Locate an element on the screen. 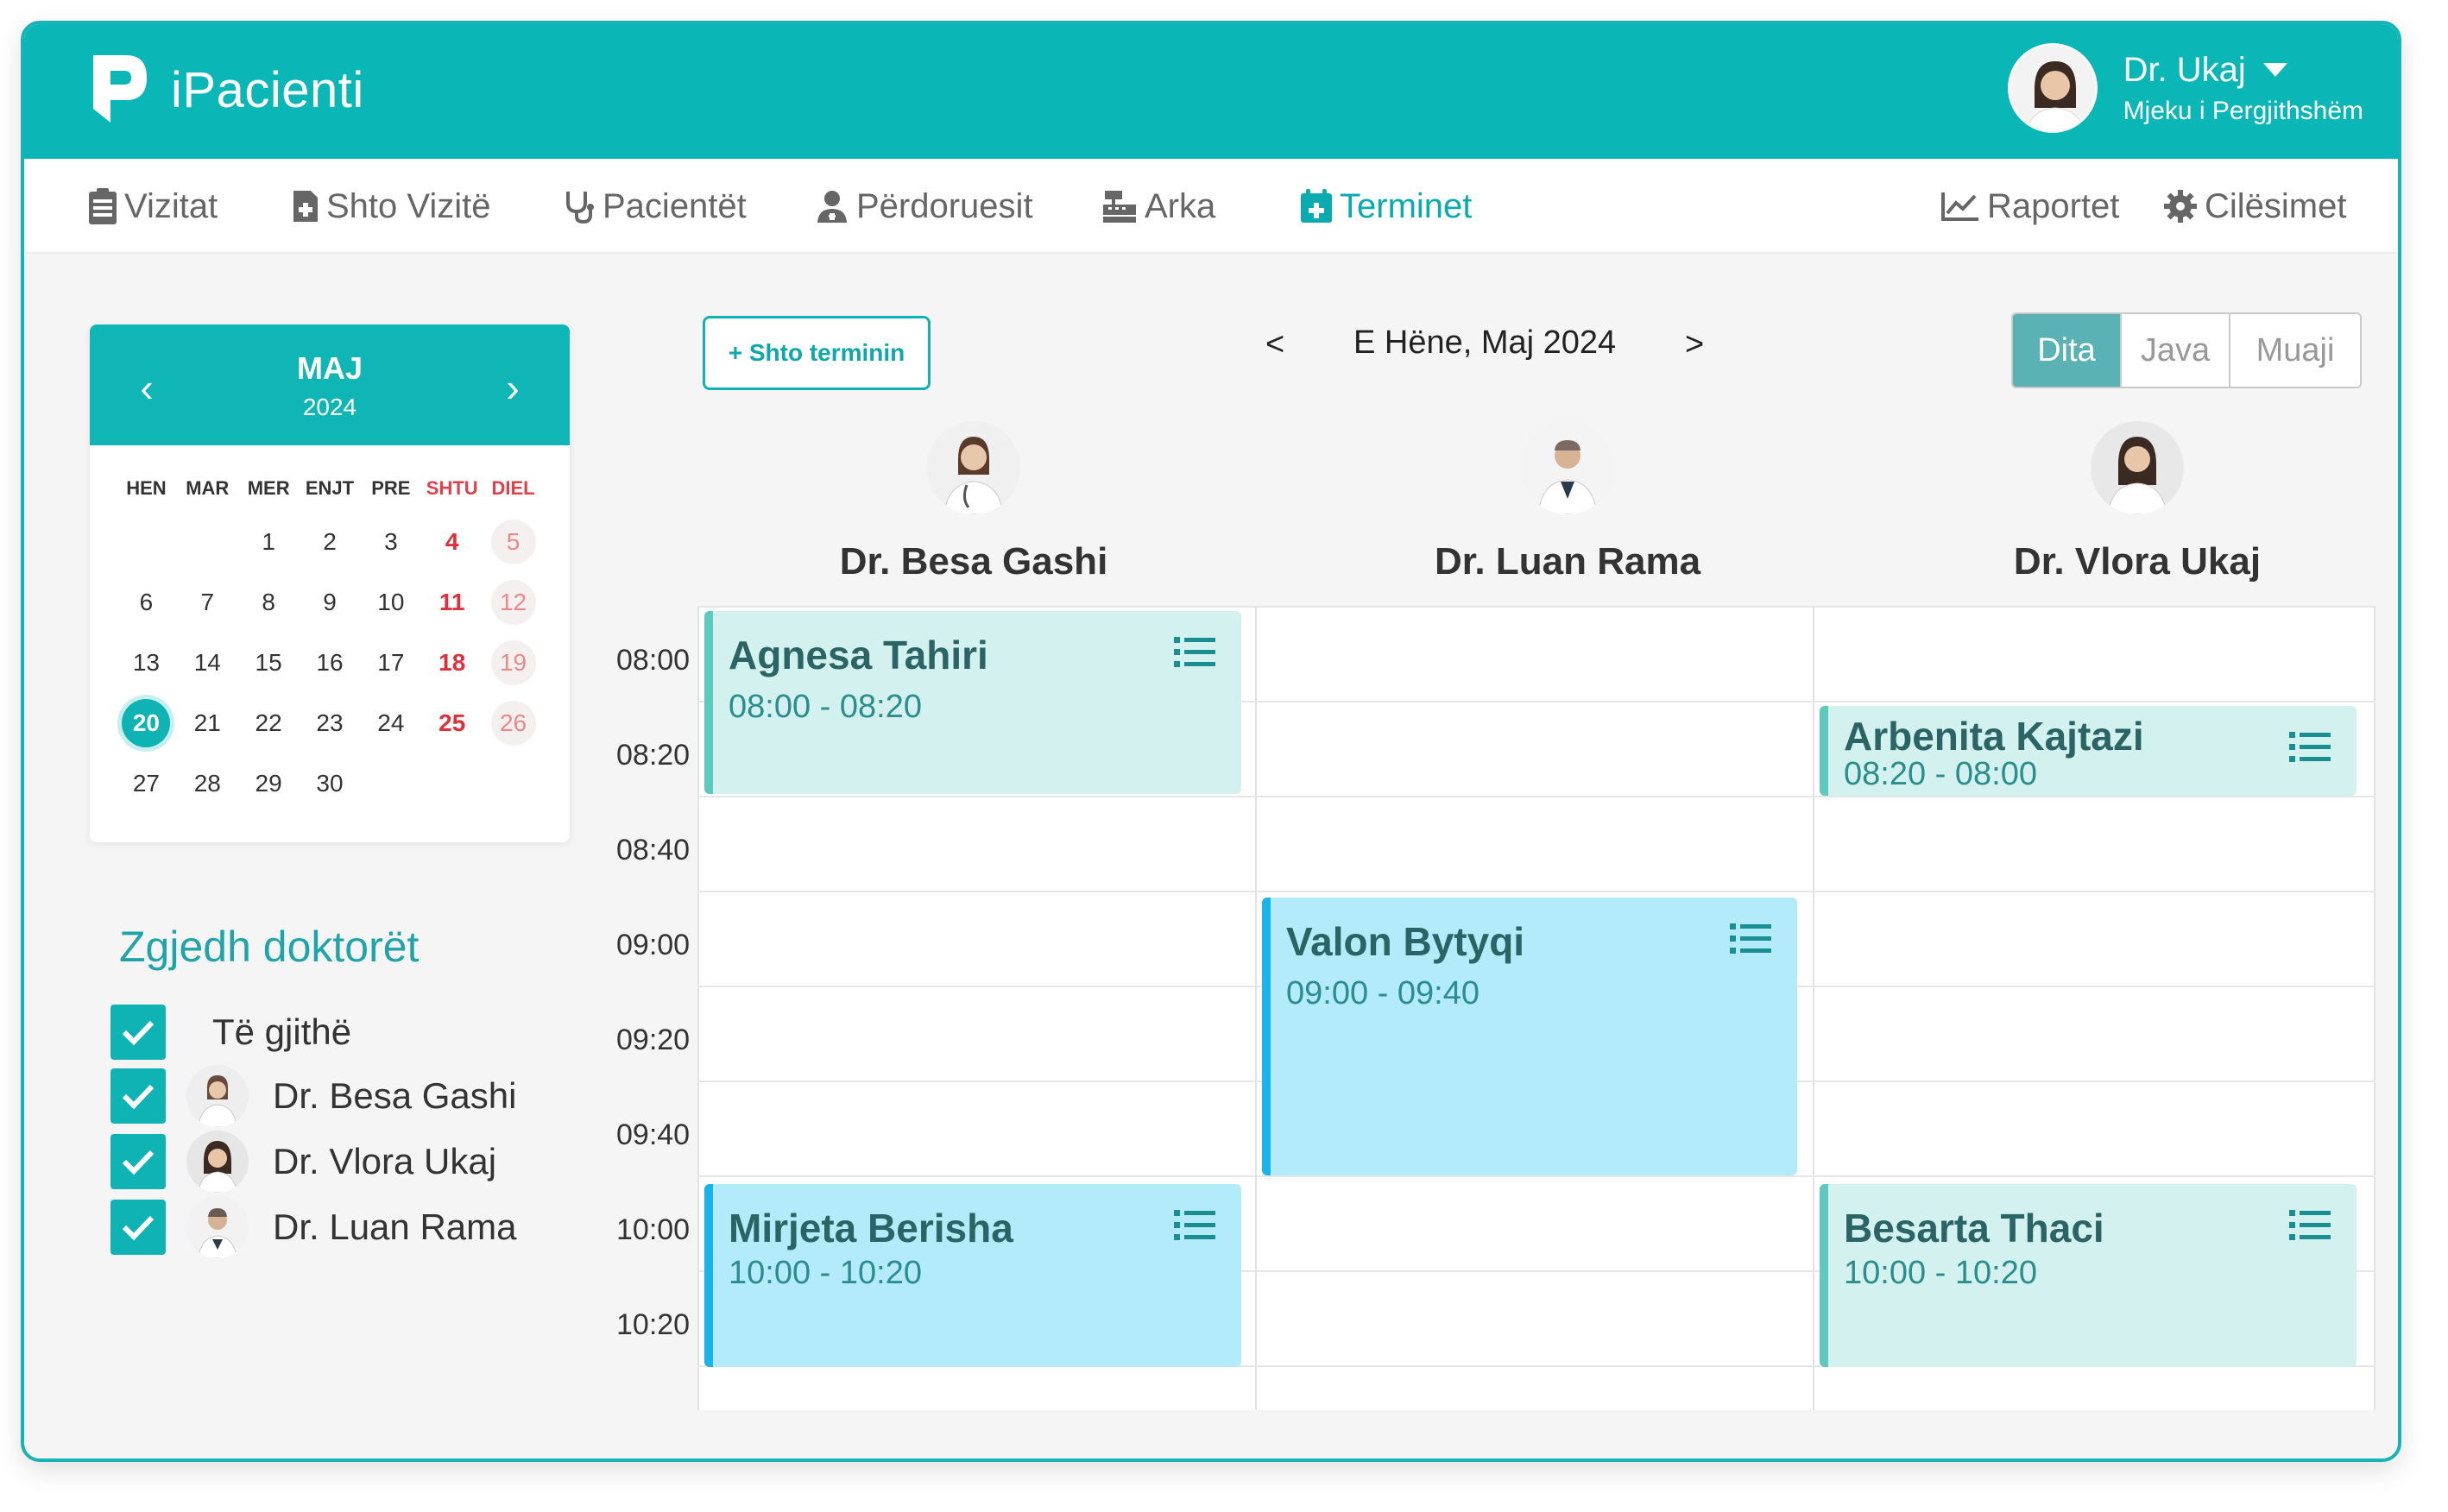  calendar-day: 25 is located at coordinates (452, 723).